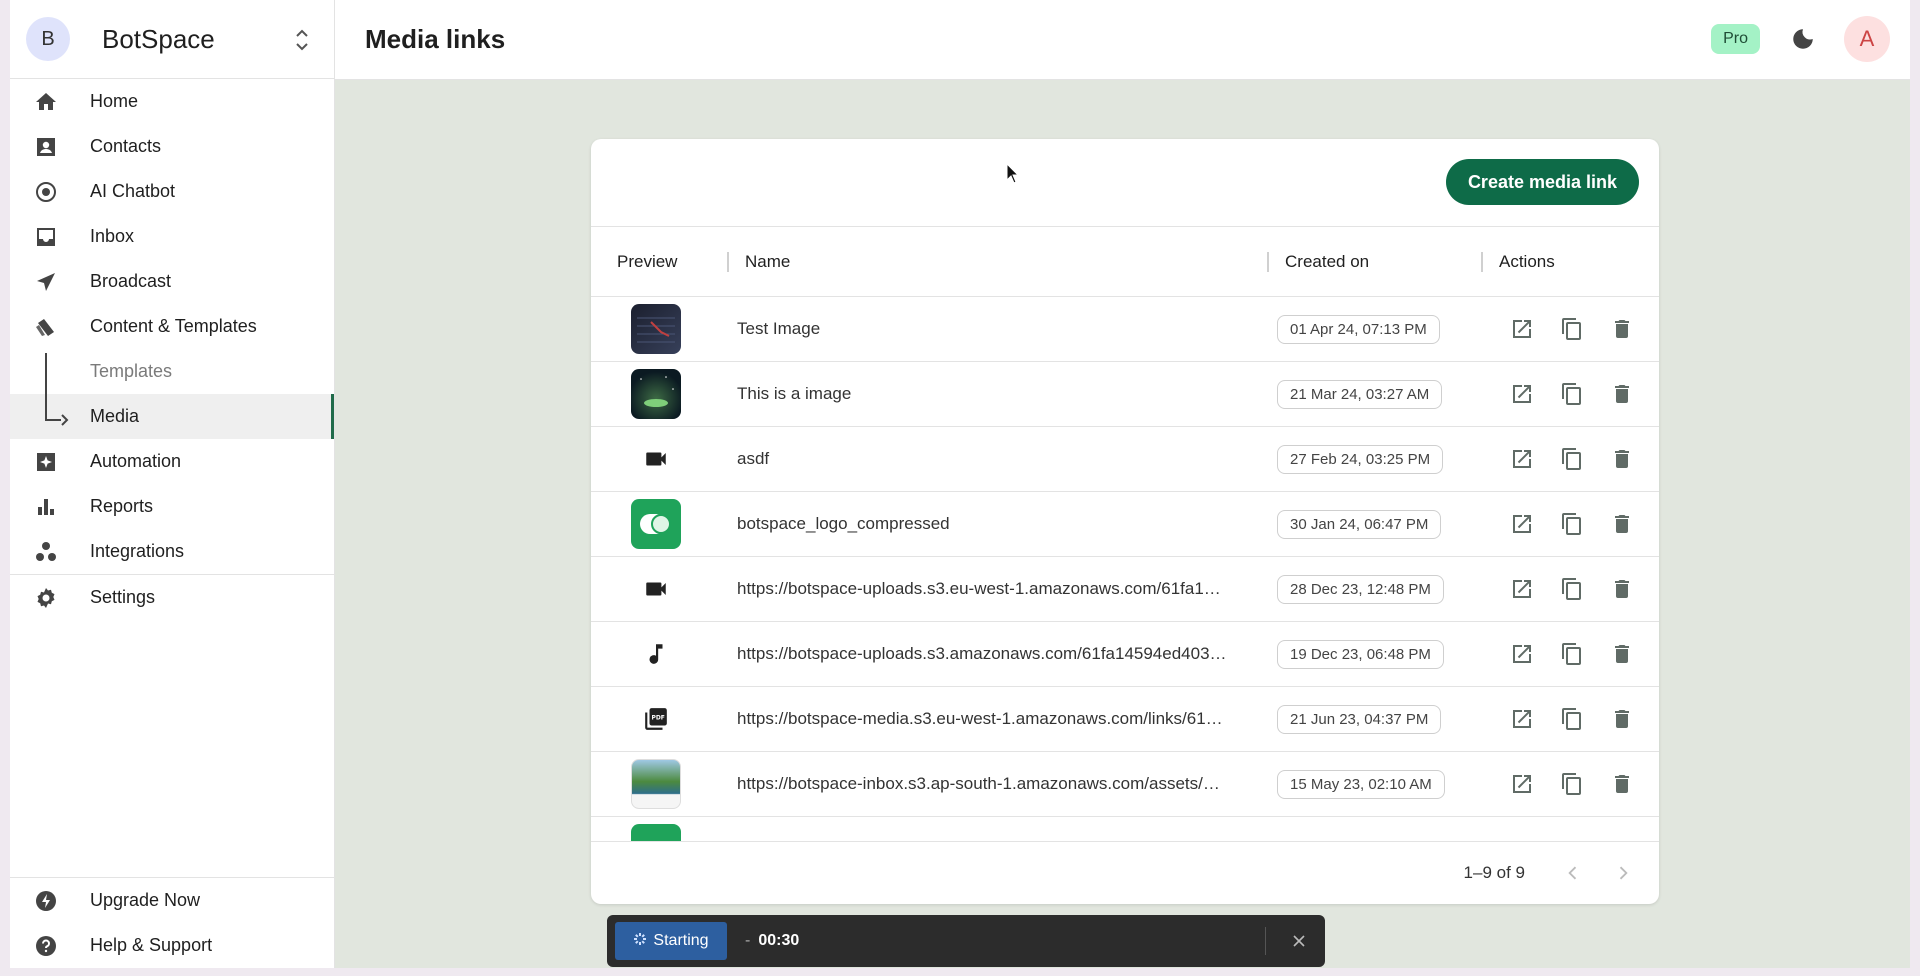  I want to click on page-title: Media links, so click(435, 39).